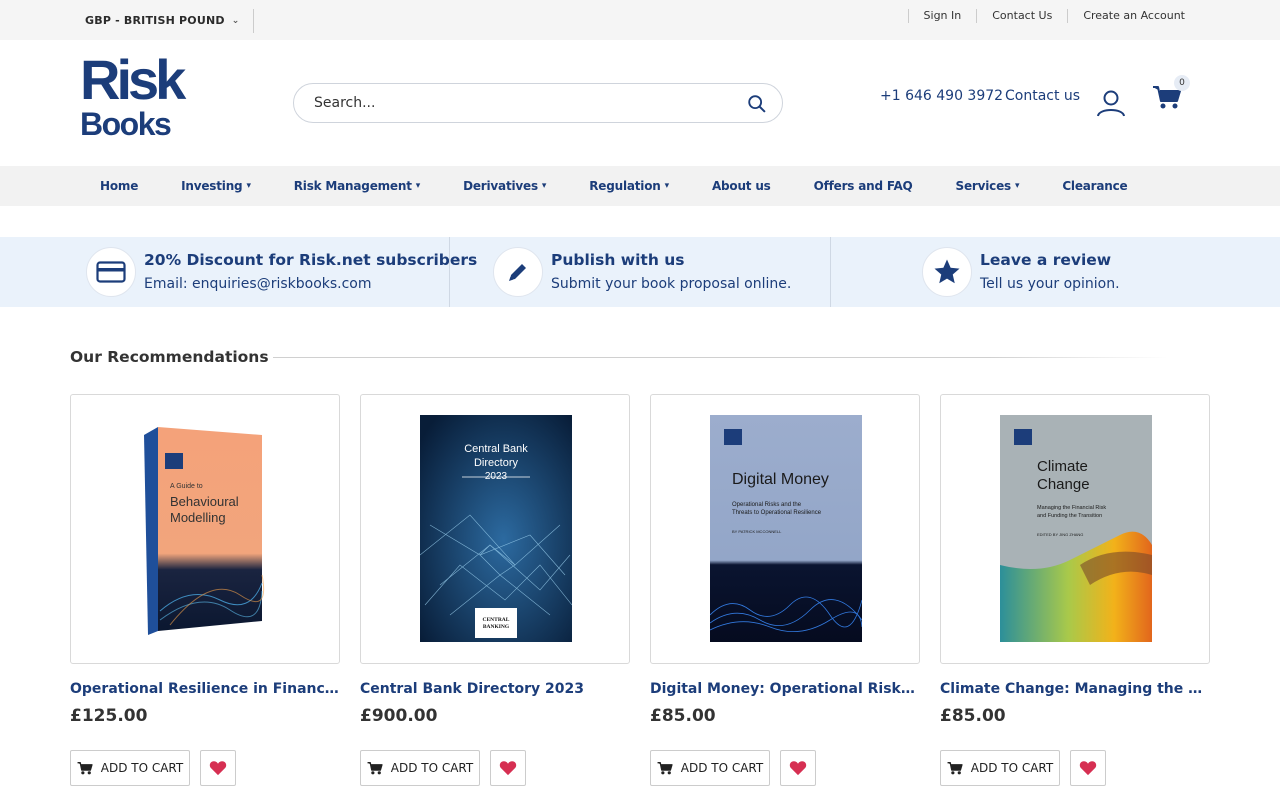 The image size is (1280, 800). I want to click on search-icon, so click(757, 104).